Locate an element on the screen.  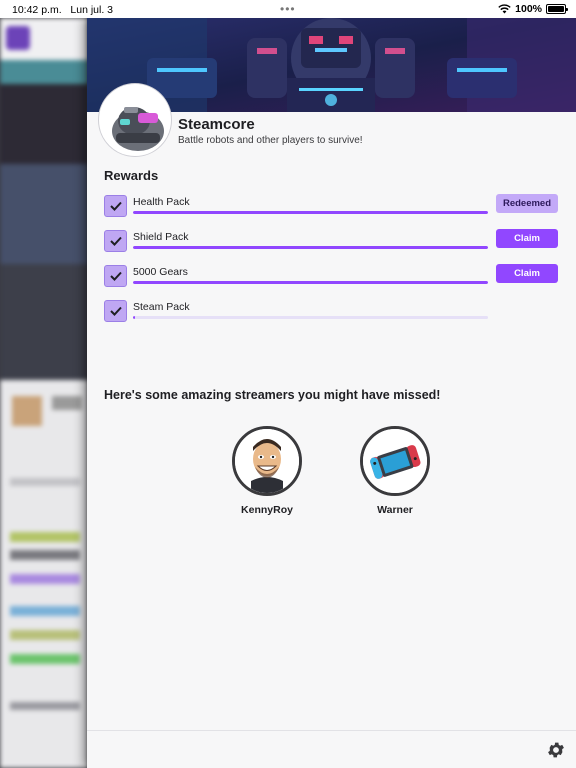
status-time: 10:42 p.m. Lun jul. 3 is located at coordinates (63, 10).